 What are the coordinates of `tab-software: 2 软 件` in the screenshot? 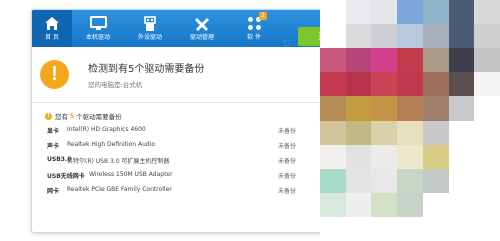 It's located at (254, 28).